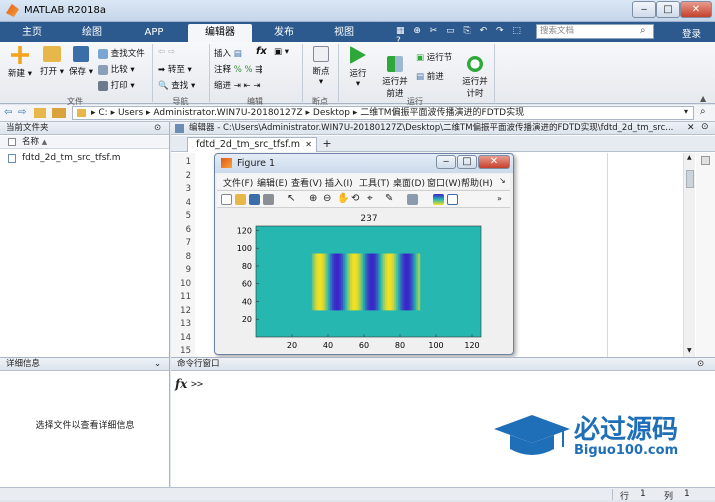  I want to click on chevron-down-icon: ⌄, so click(157, 364).